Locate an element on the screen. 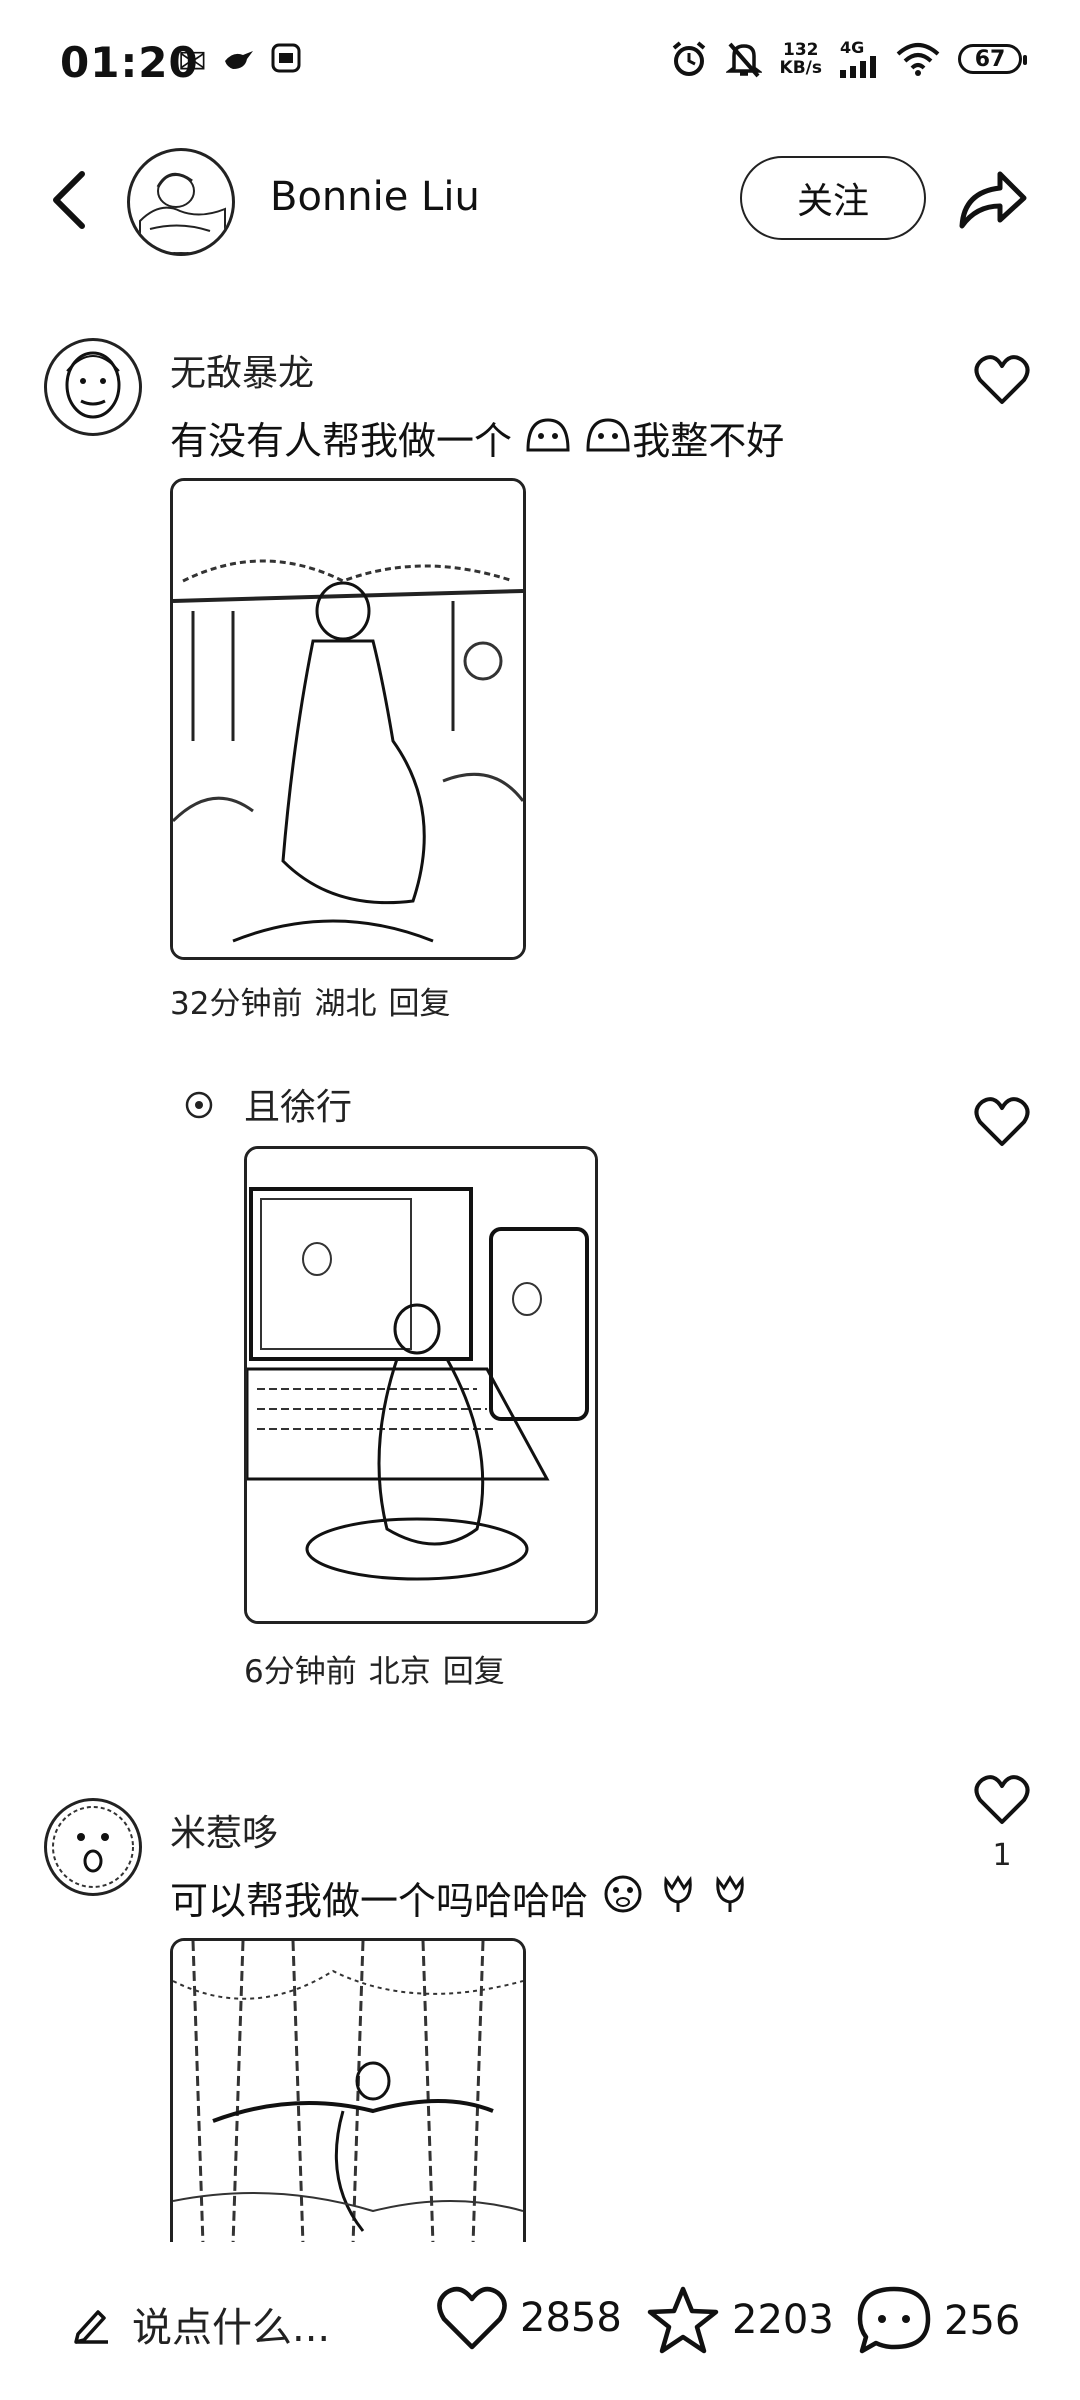 This screenshot has width=1080, height=2400. comment-meta: 6分钟前 北京 回复 is located at coordinates (380, 1668).